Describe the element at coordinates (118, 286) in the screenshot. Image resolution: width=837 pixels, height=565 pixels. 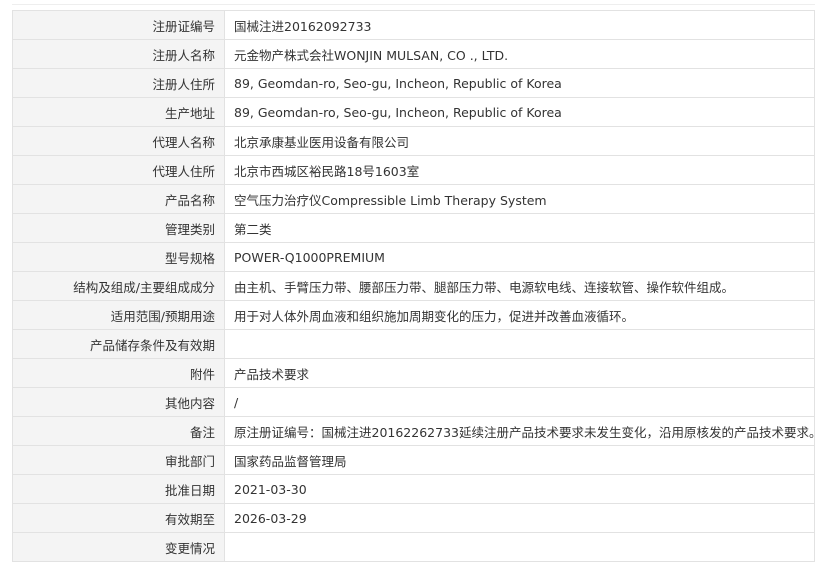
I see `row-label: 结构及组成/主要组成成分` at that location.